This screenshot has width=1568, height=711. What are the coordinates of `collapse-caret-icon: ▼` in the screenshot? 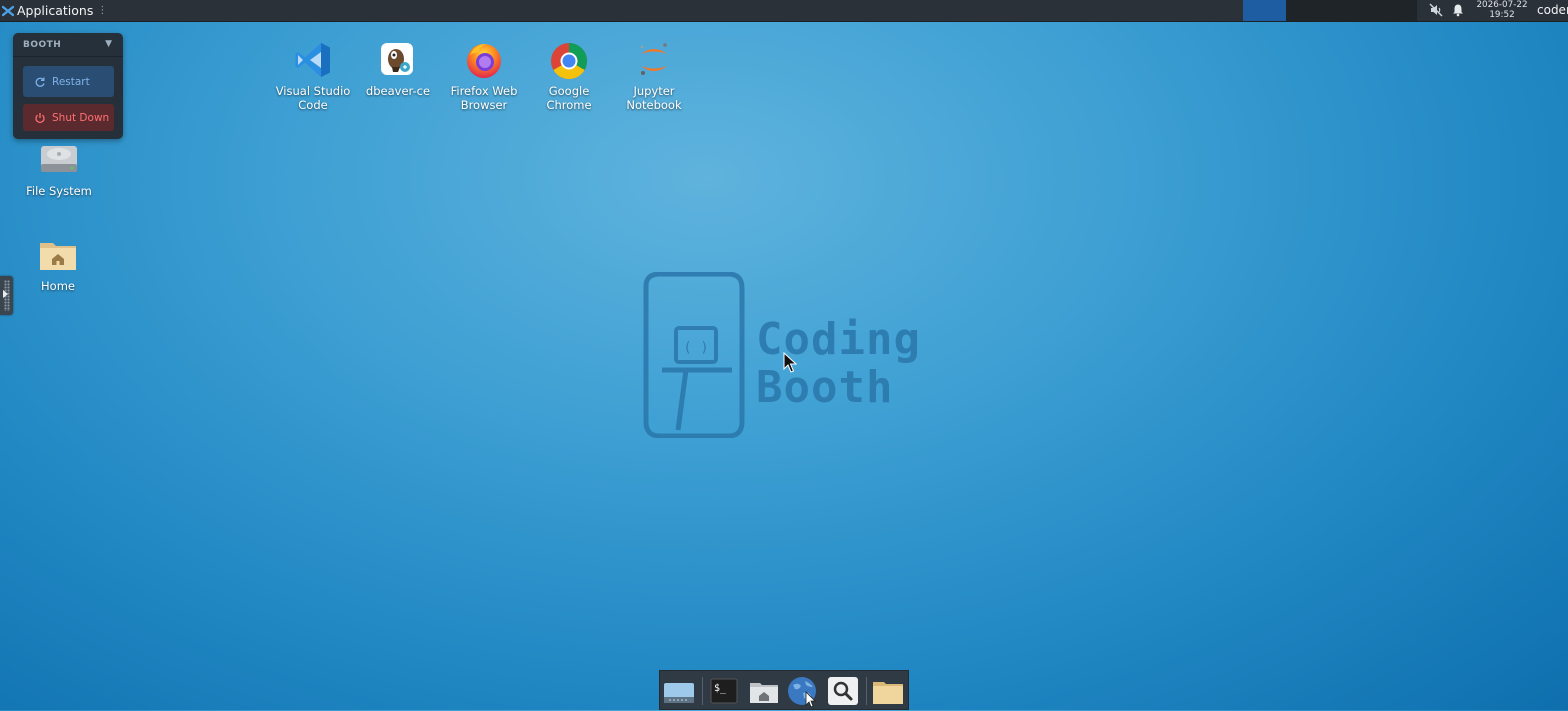 It's located at (108, 44).